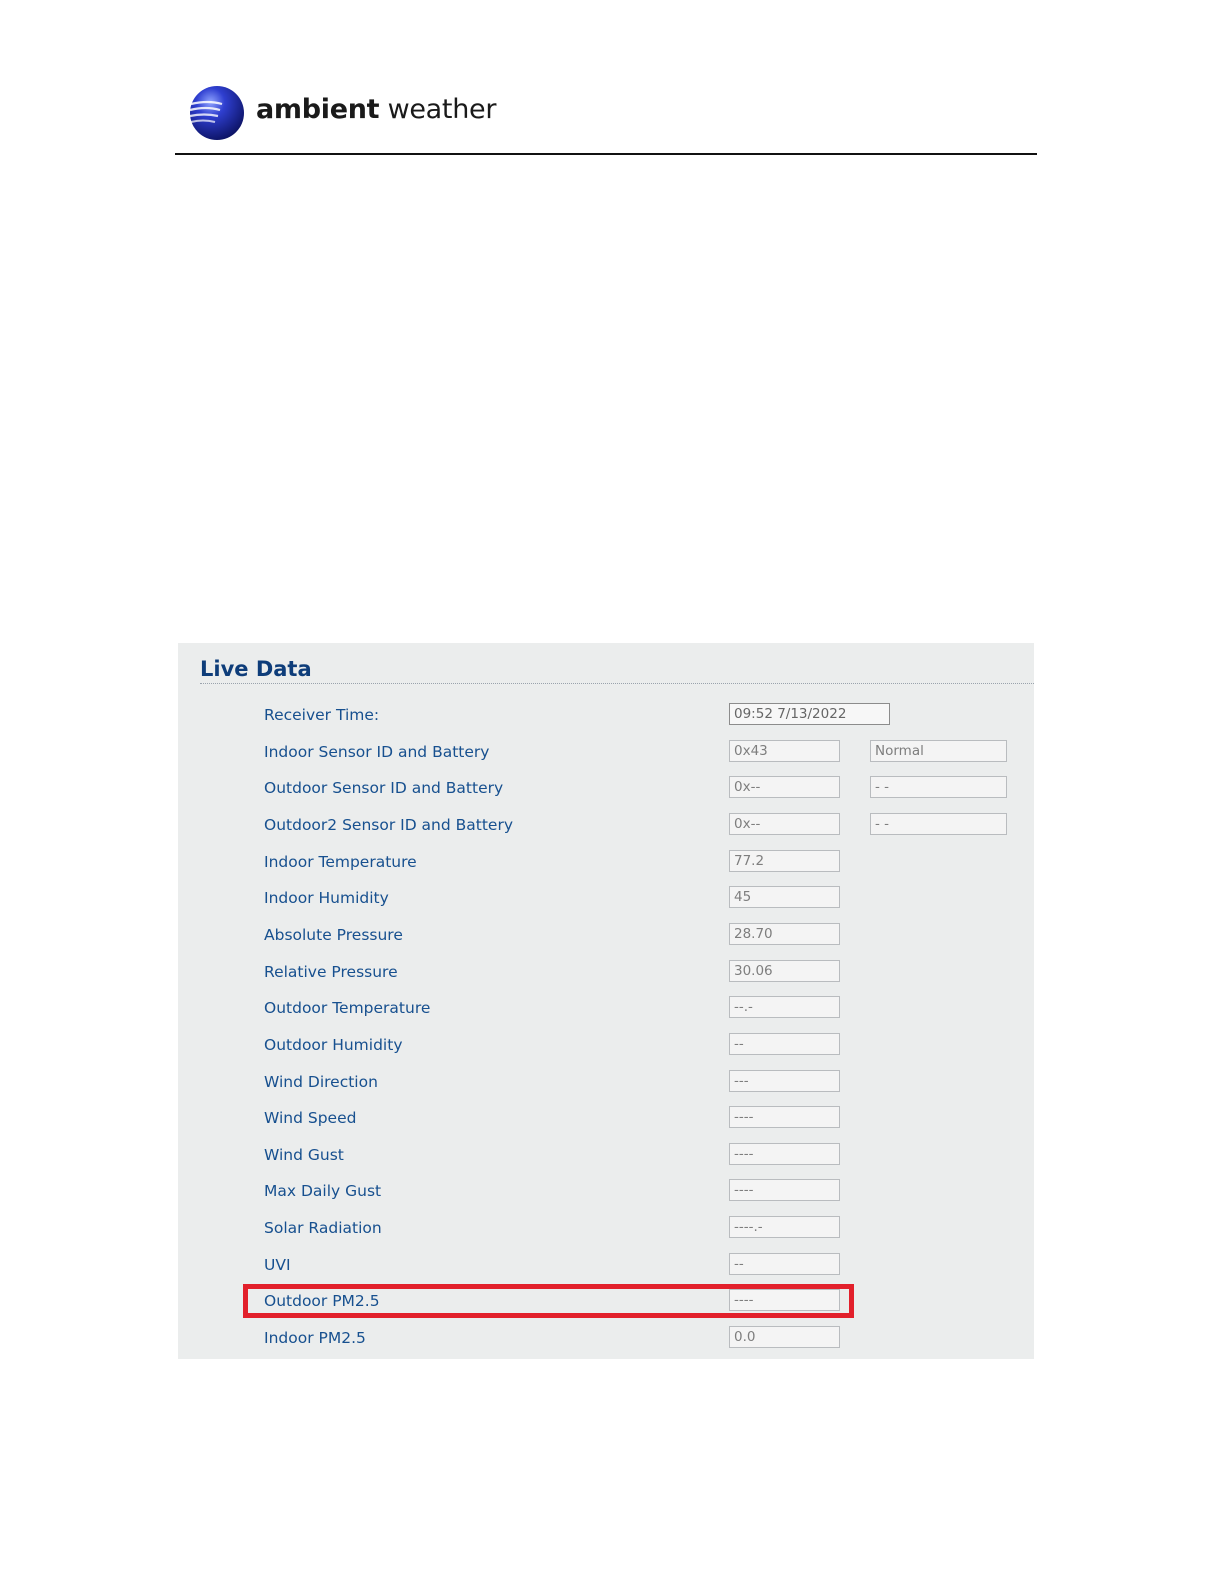 The height and width of the screenshot is (1584, 1224). I want to click on outdoor-sensor-id-and-battery-value-field: 0x--, so click(784, 787).